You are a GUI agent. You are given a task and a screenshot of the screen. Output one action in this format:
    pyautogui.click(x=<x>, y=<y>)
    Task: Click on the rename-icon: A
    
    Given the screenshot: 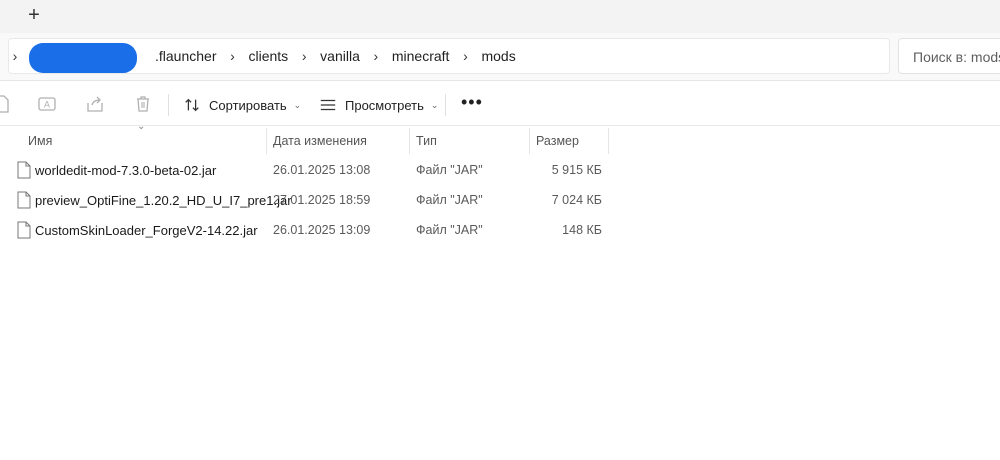 What is the action you would take?
    pyautogui.click(x=47, y=104)
    